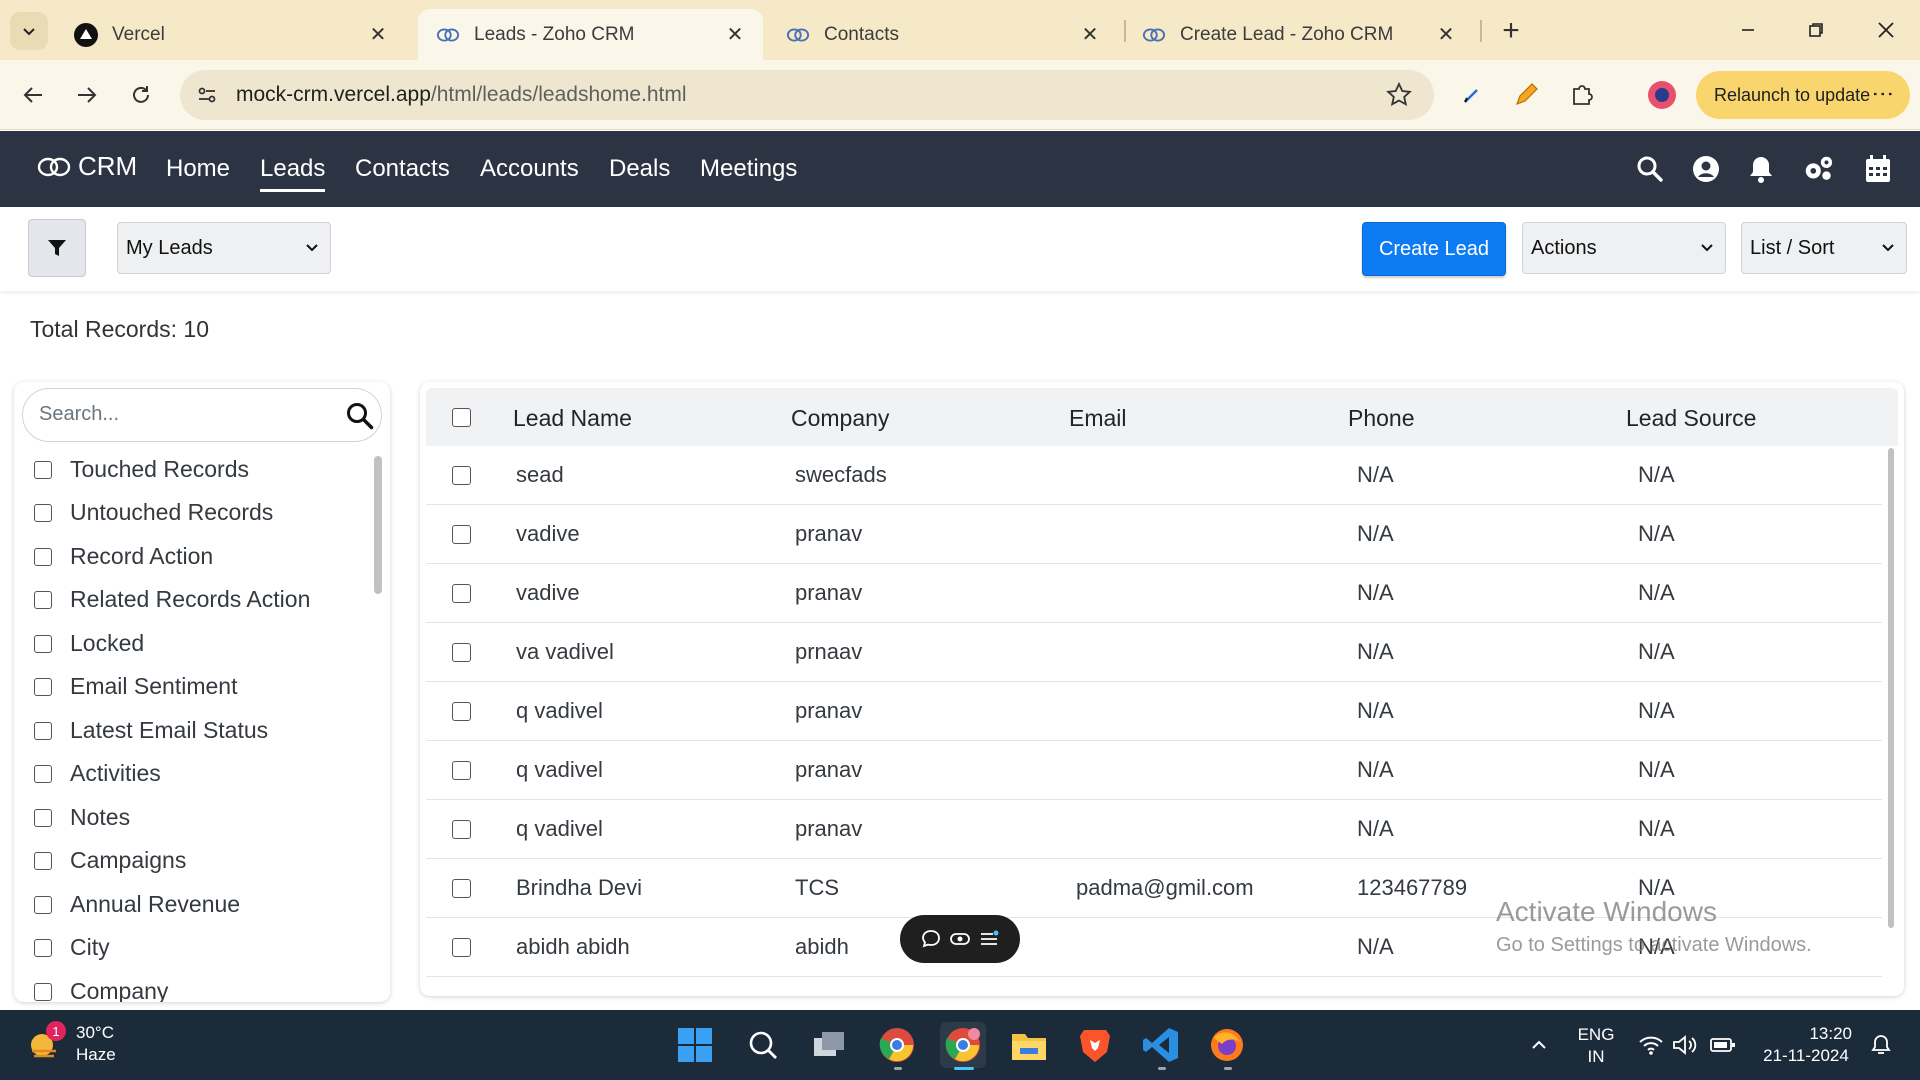 This screenshot has height=1080, width=1920. Describe the element at coordinates (29, 31) in the screenshot. I see `tab-search-button` at that location.